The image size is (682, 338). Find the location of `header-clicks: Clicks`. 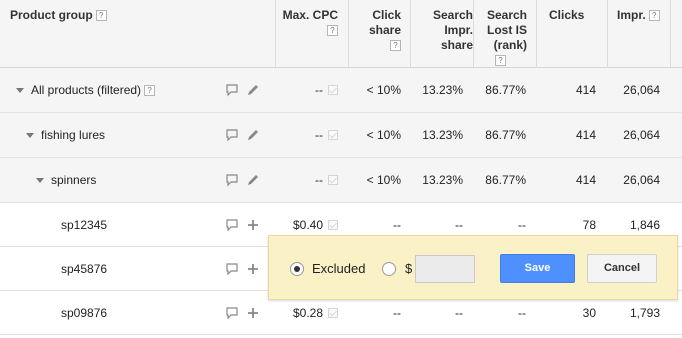

header-clicks: Clicks is located at coordinates (566, 15).